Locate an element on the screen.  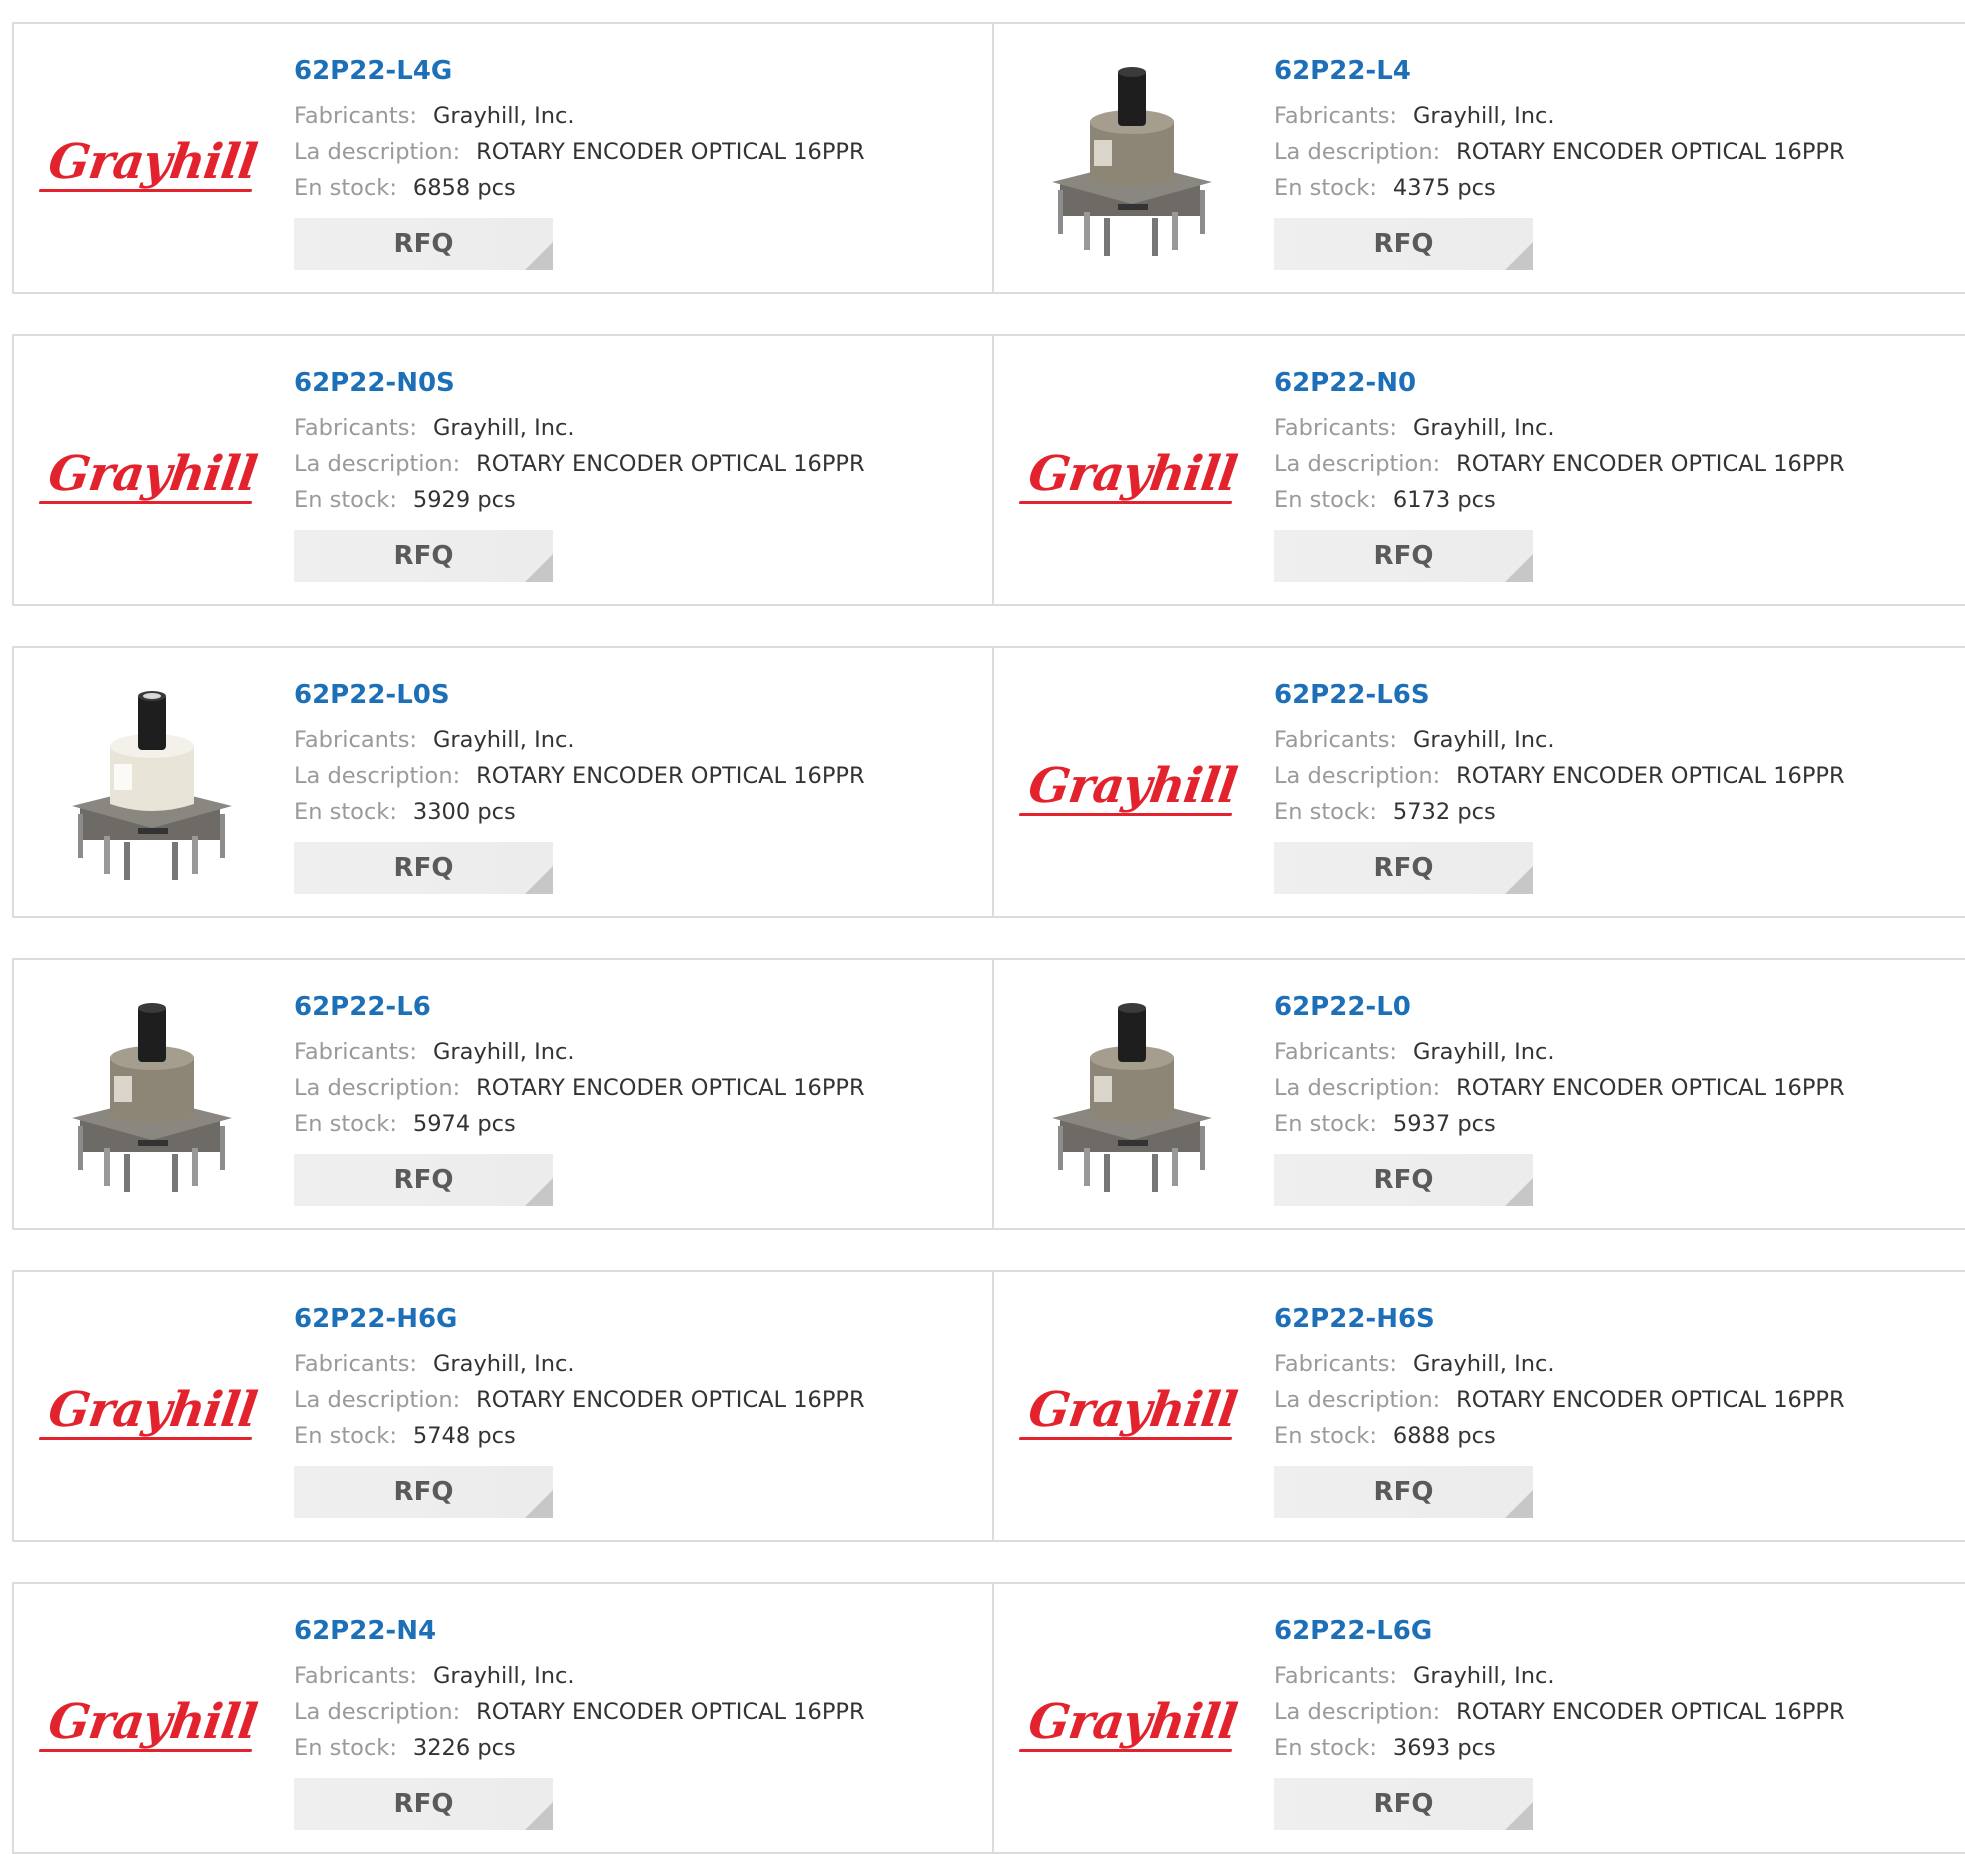
stock-row: En stock: 5929 pcs is located at coordinates (638, 500).